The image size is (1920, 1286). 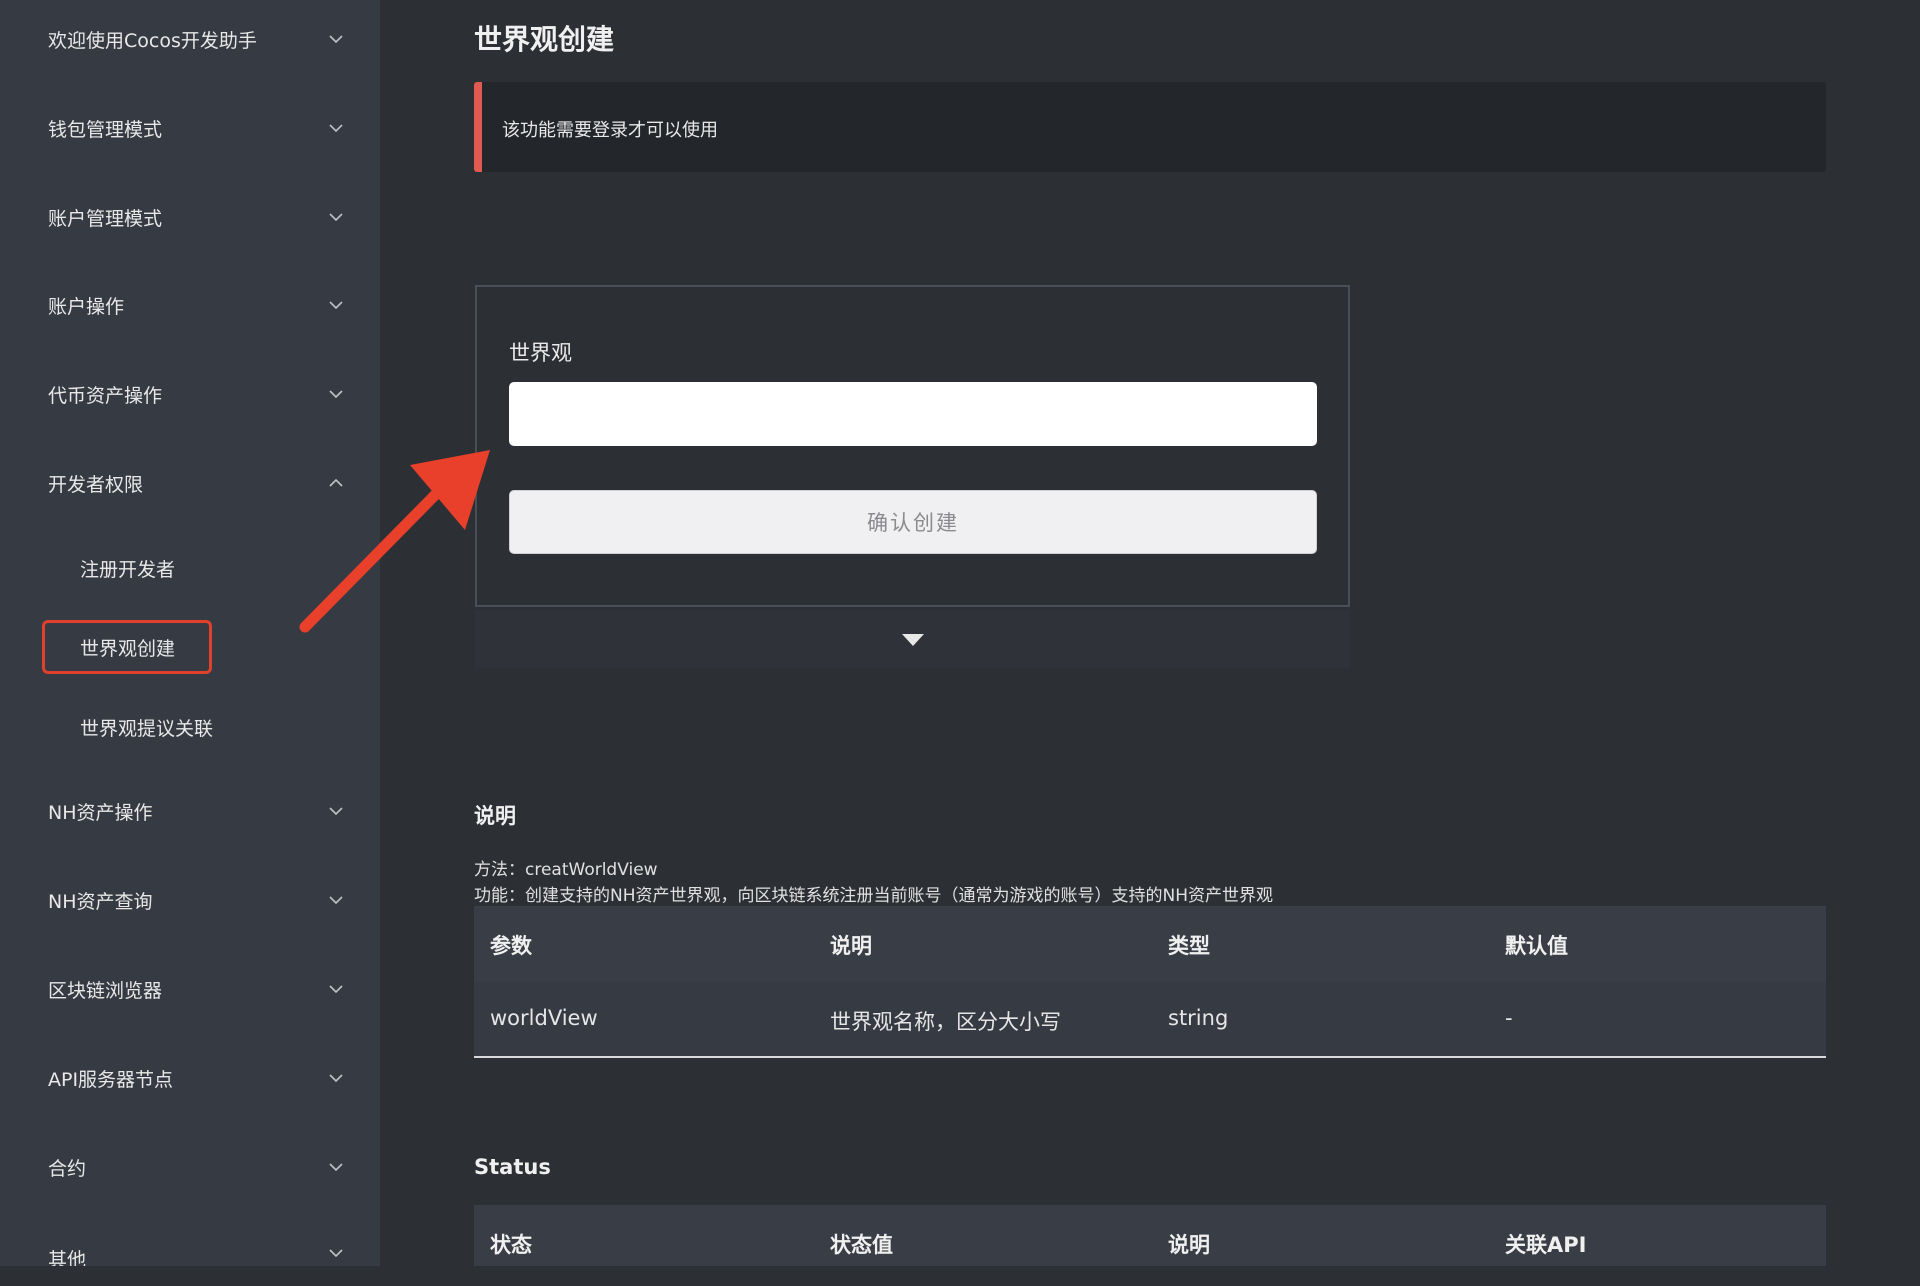 I want to click on table-cell: string, so click(x=1198, y=1018).